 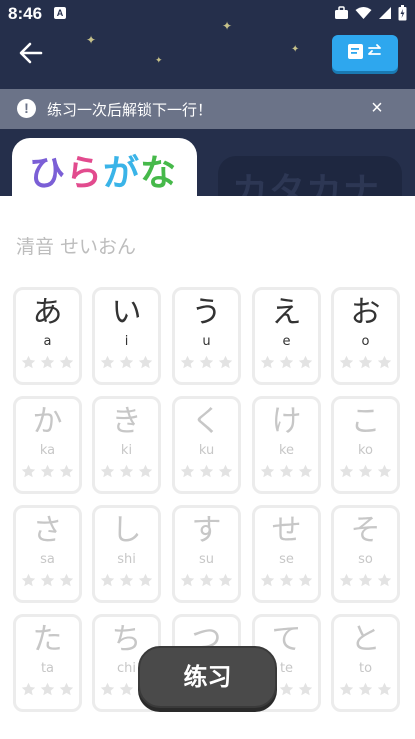 I want to click on kana-romaji: ke, so click(x=286, y=450).